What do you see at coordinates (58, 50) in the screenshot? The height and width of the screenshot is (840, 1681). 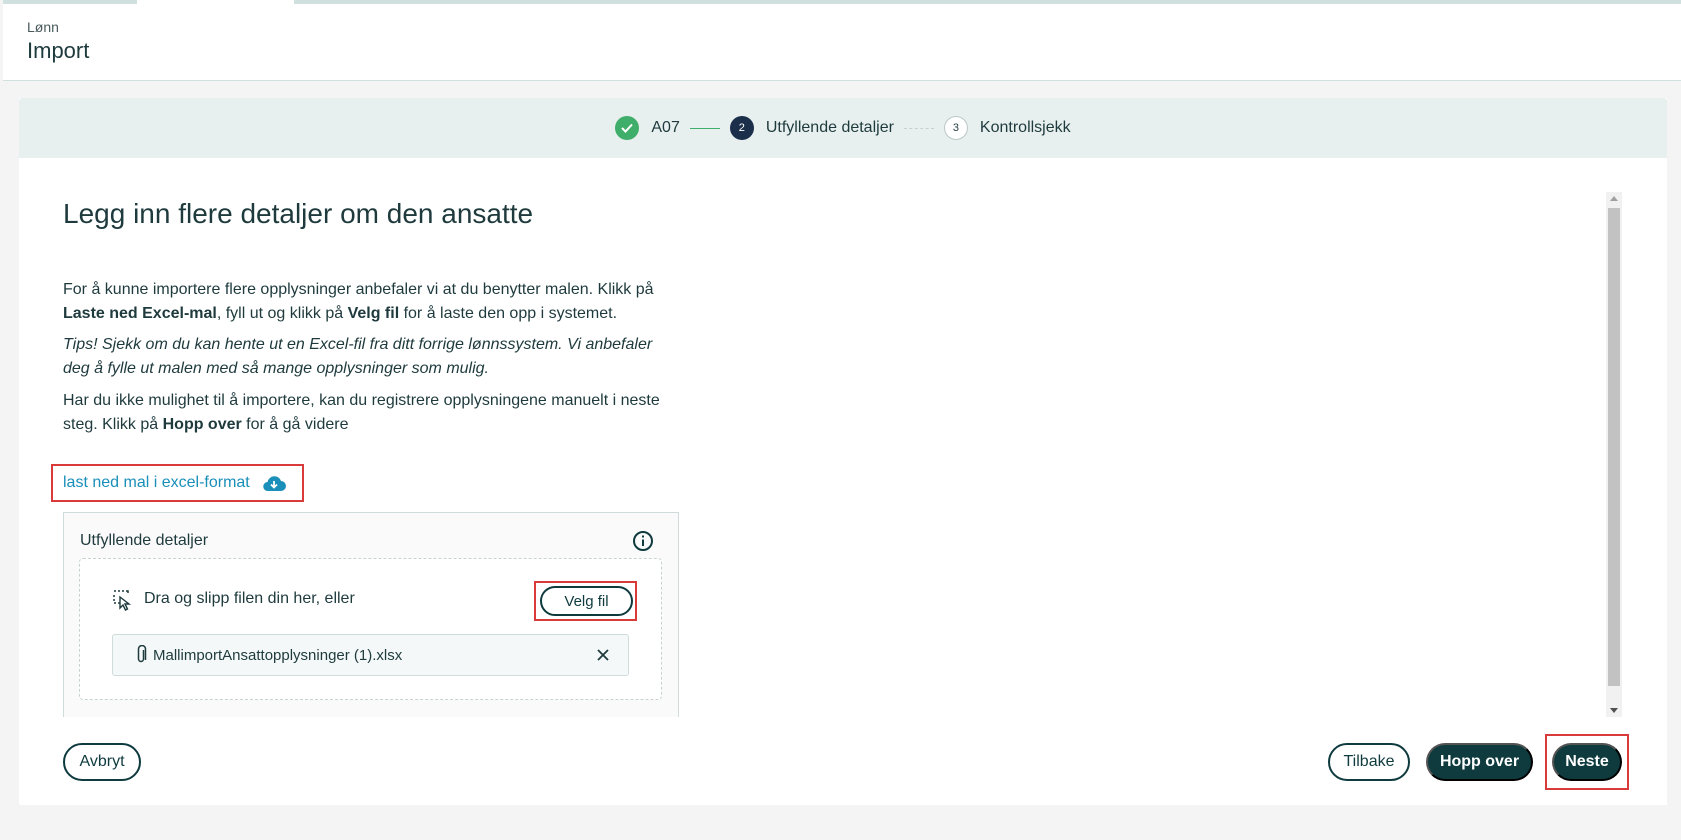 I see `page-title: Import` at bounding box center [58, 50].